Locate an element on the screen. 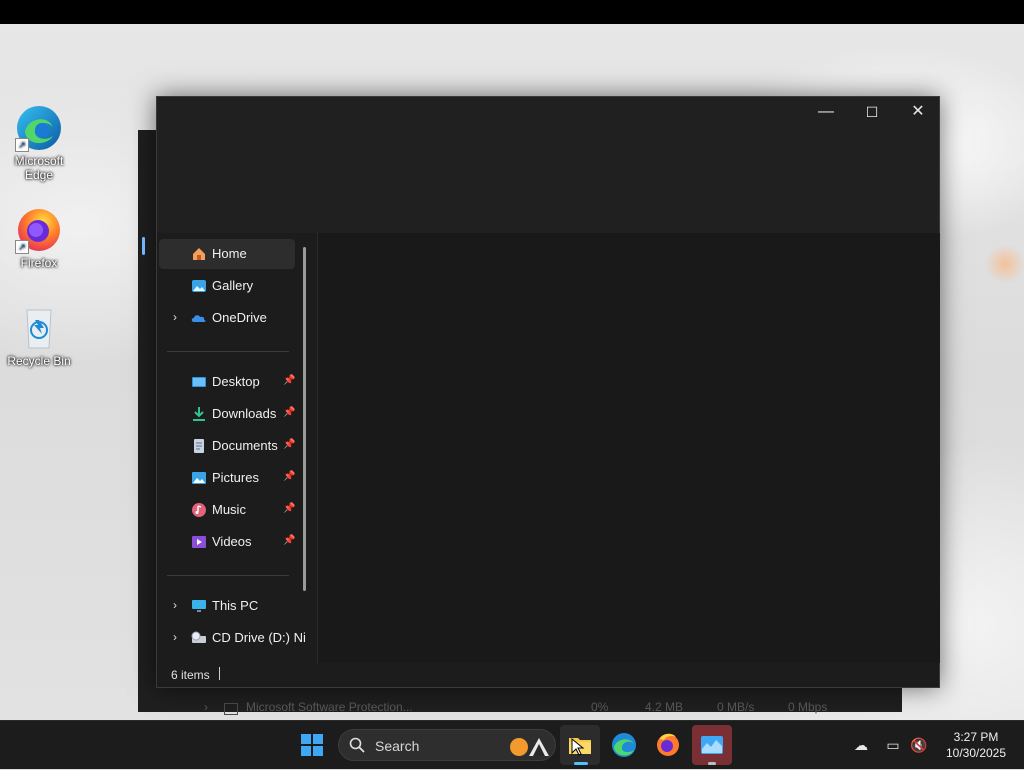 This screenshot has height=770, width=1024. nav-item-label: Gallery is located at coordinates (233, 285).